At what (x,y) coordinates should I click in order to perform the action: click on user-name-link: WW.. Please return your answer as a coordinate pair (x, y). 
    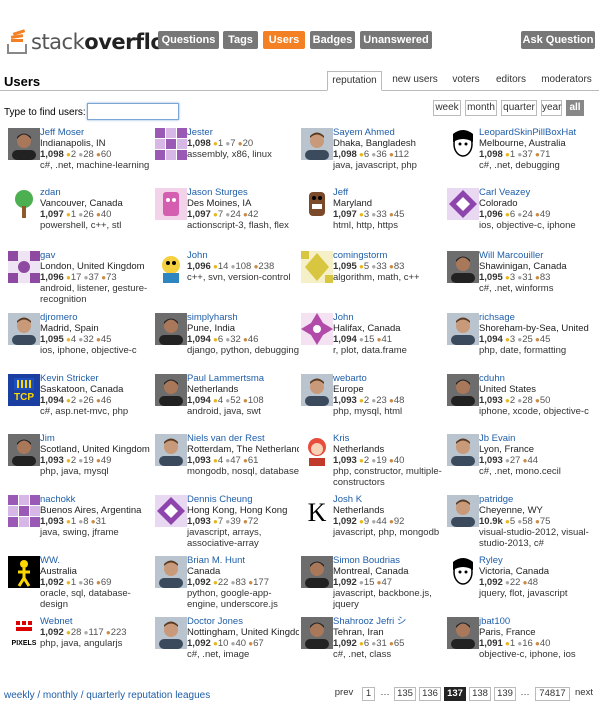
    Looking at the image, I should click on (96, 560).